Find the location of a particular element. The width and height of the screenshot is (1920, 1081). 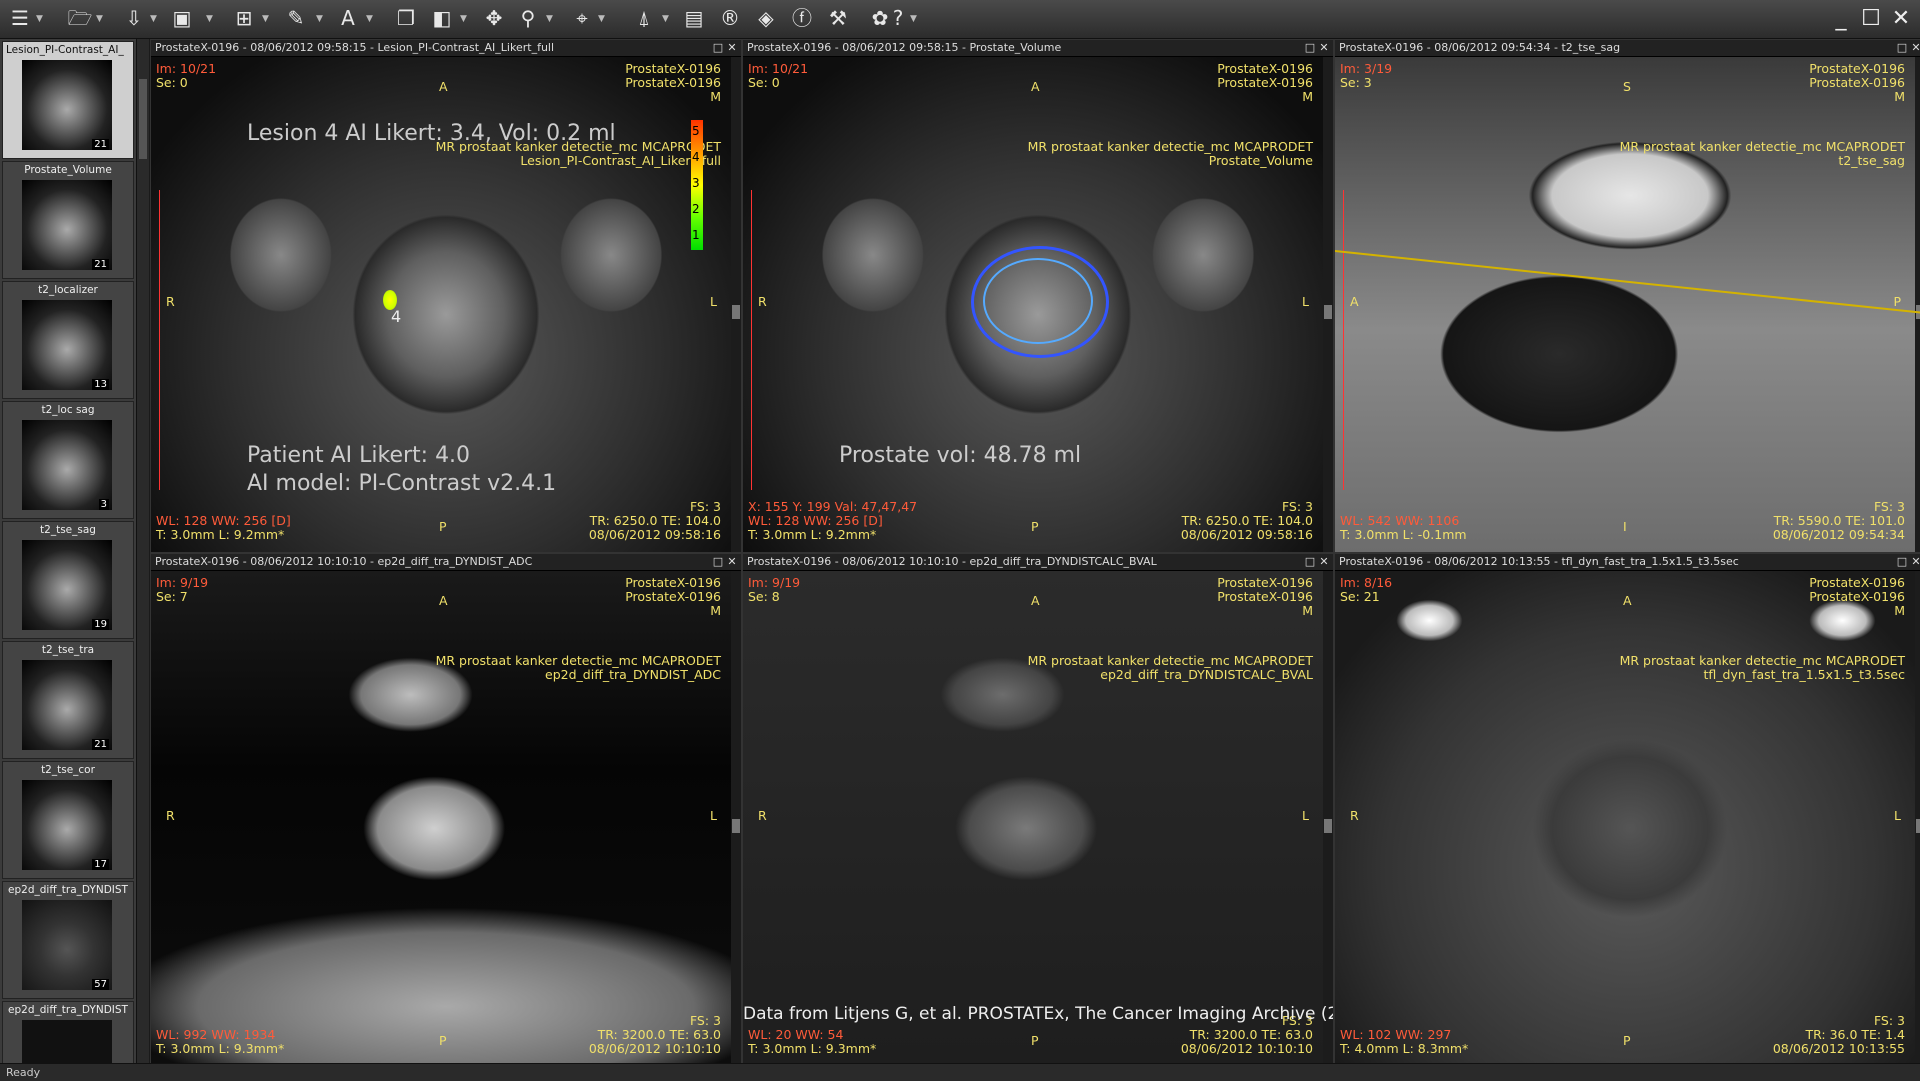

maximize-icon: ☐ is located at coordinates (1871, 18).